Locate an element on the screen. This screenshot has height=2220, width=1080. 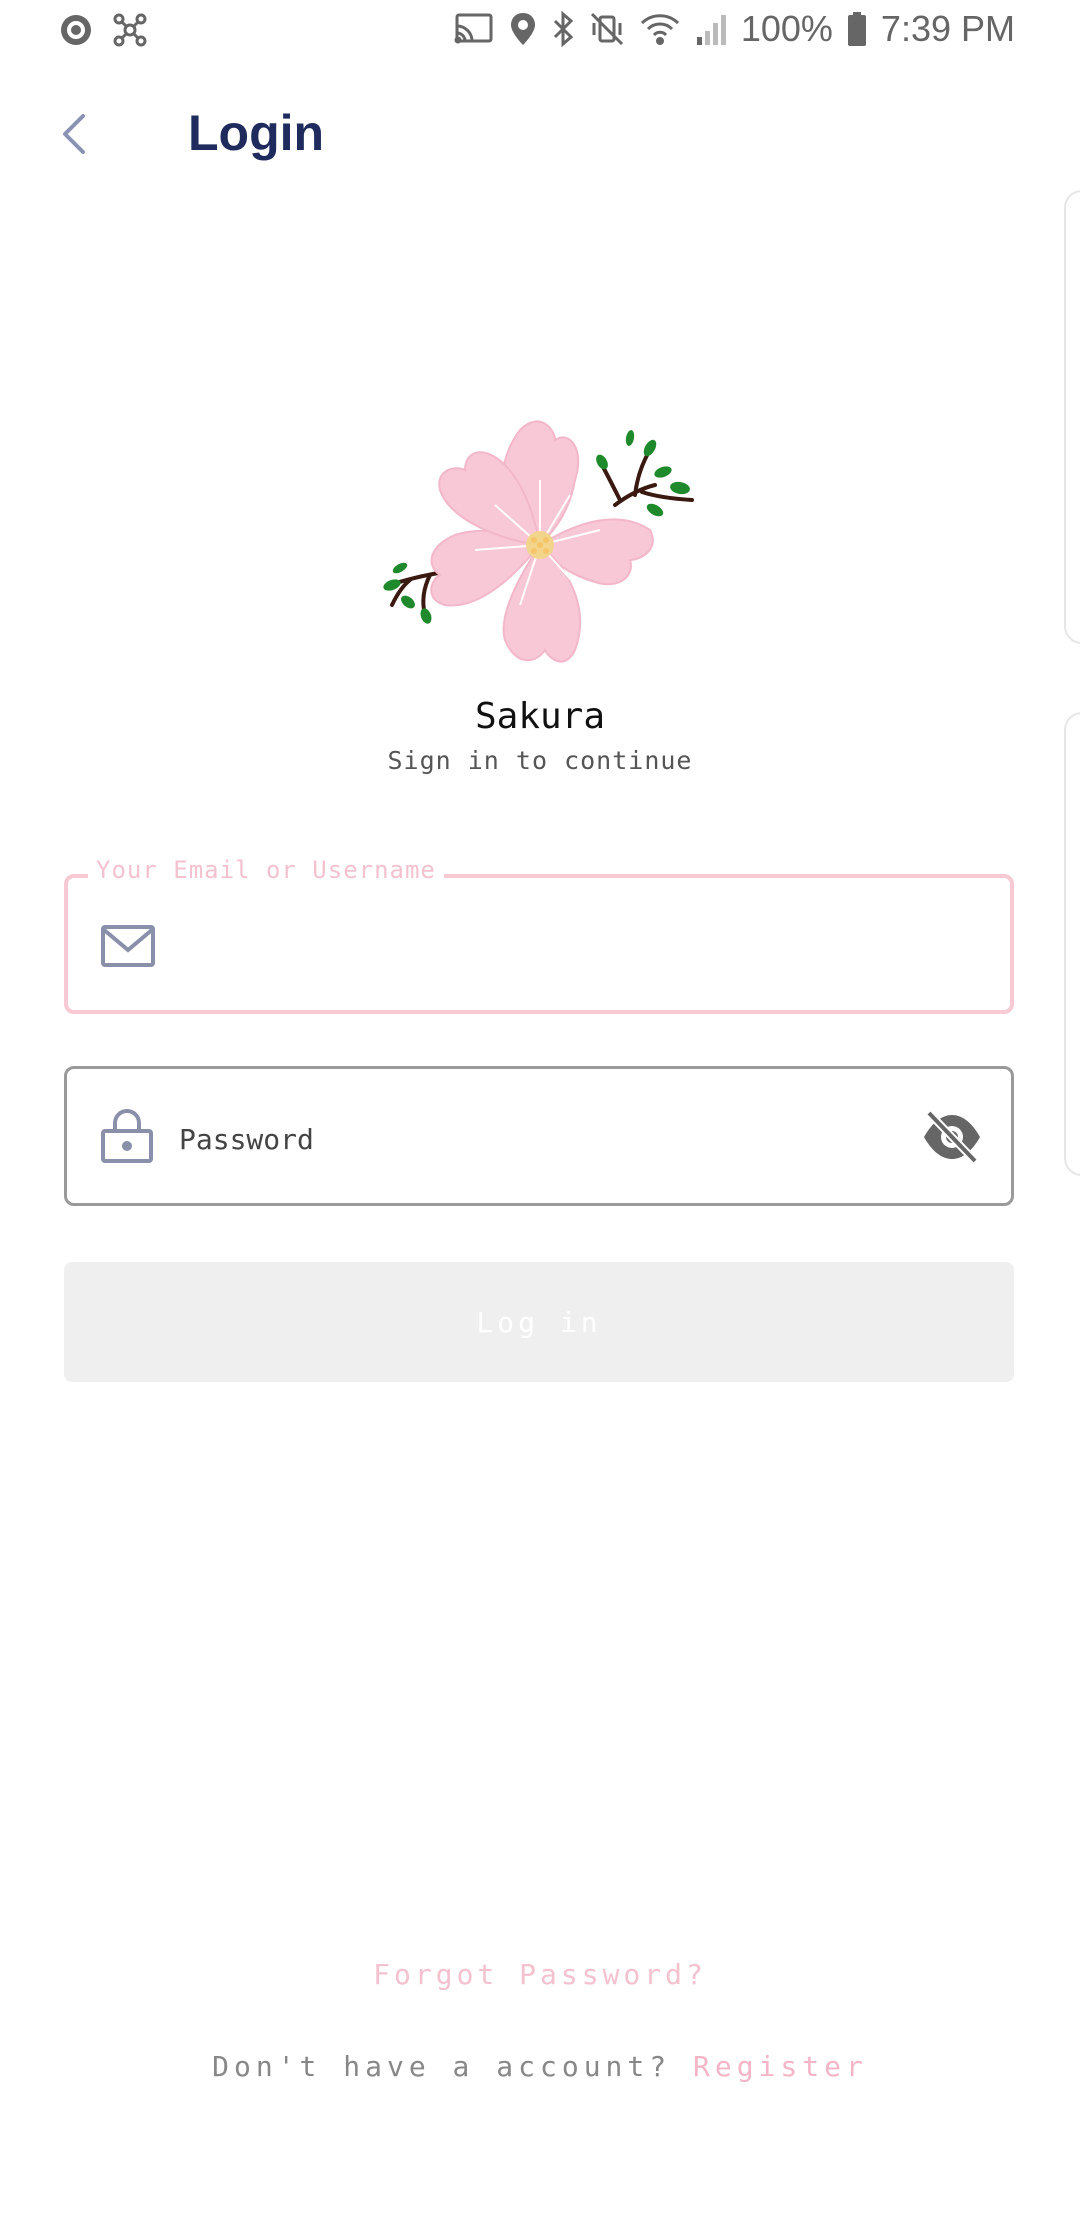
status-right: 100% 7:39 PM is located at coordinates (734, 29).